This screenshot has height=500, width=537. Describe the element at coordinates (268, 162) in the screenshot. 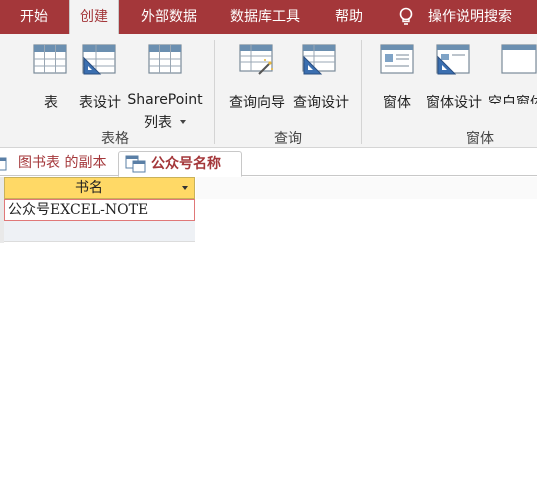

I see `document-tab-strip: 图书表 的副本 公众号名称` at that location.